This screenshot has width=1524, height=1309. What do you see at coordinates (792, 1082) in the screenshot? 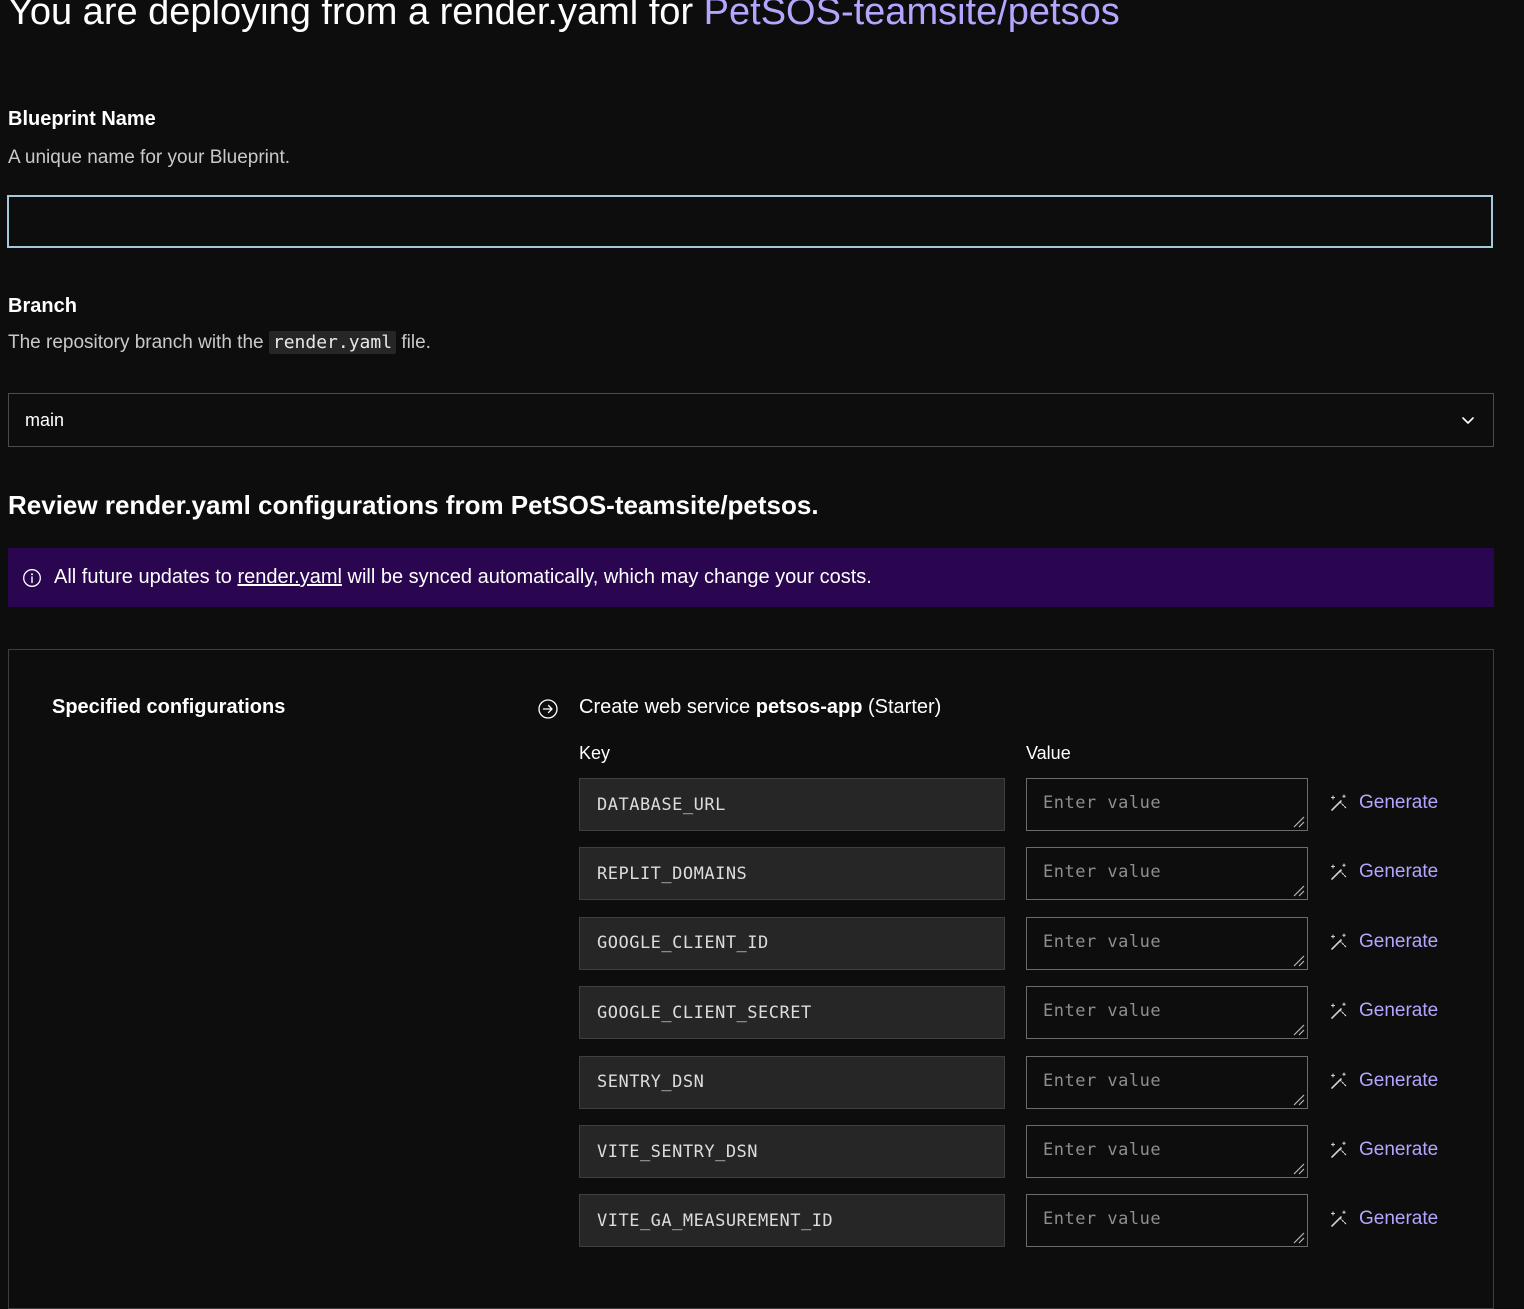
I see `env-key-field: SENTRY_DSN` at bounding box center [792, 1082].